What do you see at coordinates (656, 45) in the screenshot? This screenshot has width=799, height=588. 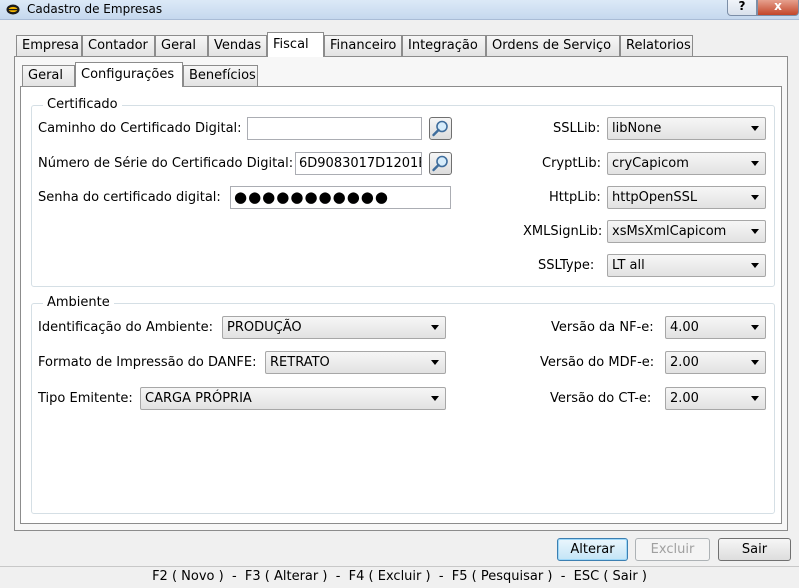 I see `tab-relatorios: Relatorios` at bounding box center [656, 45].